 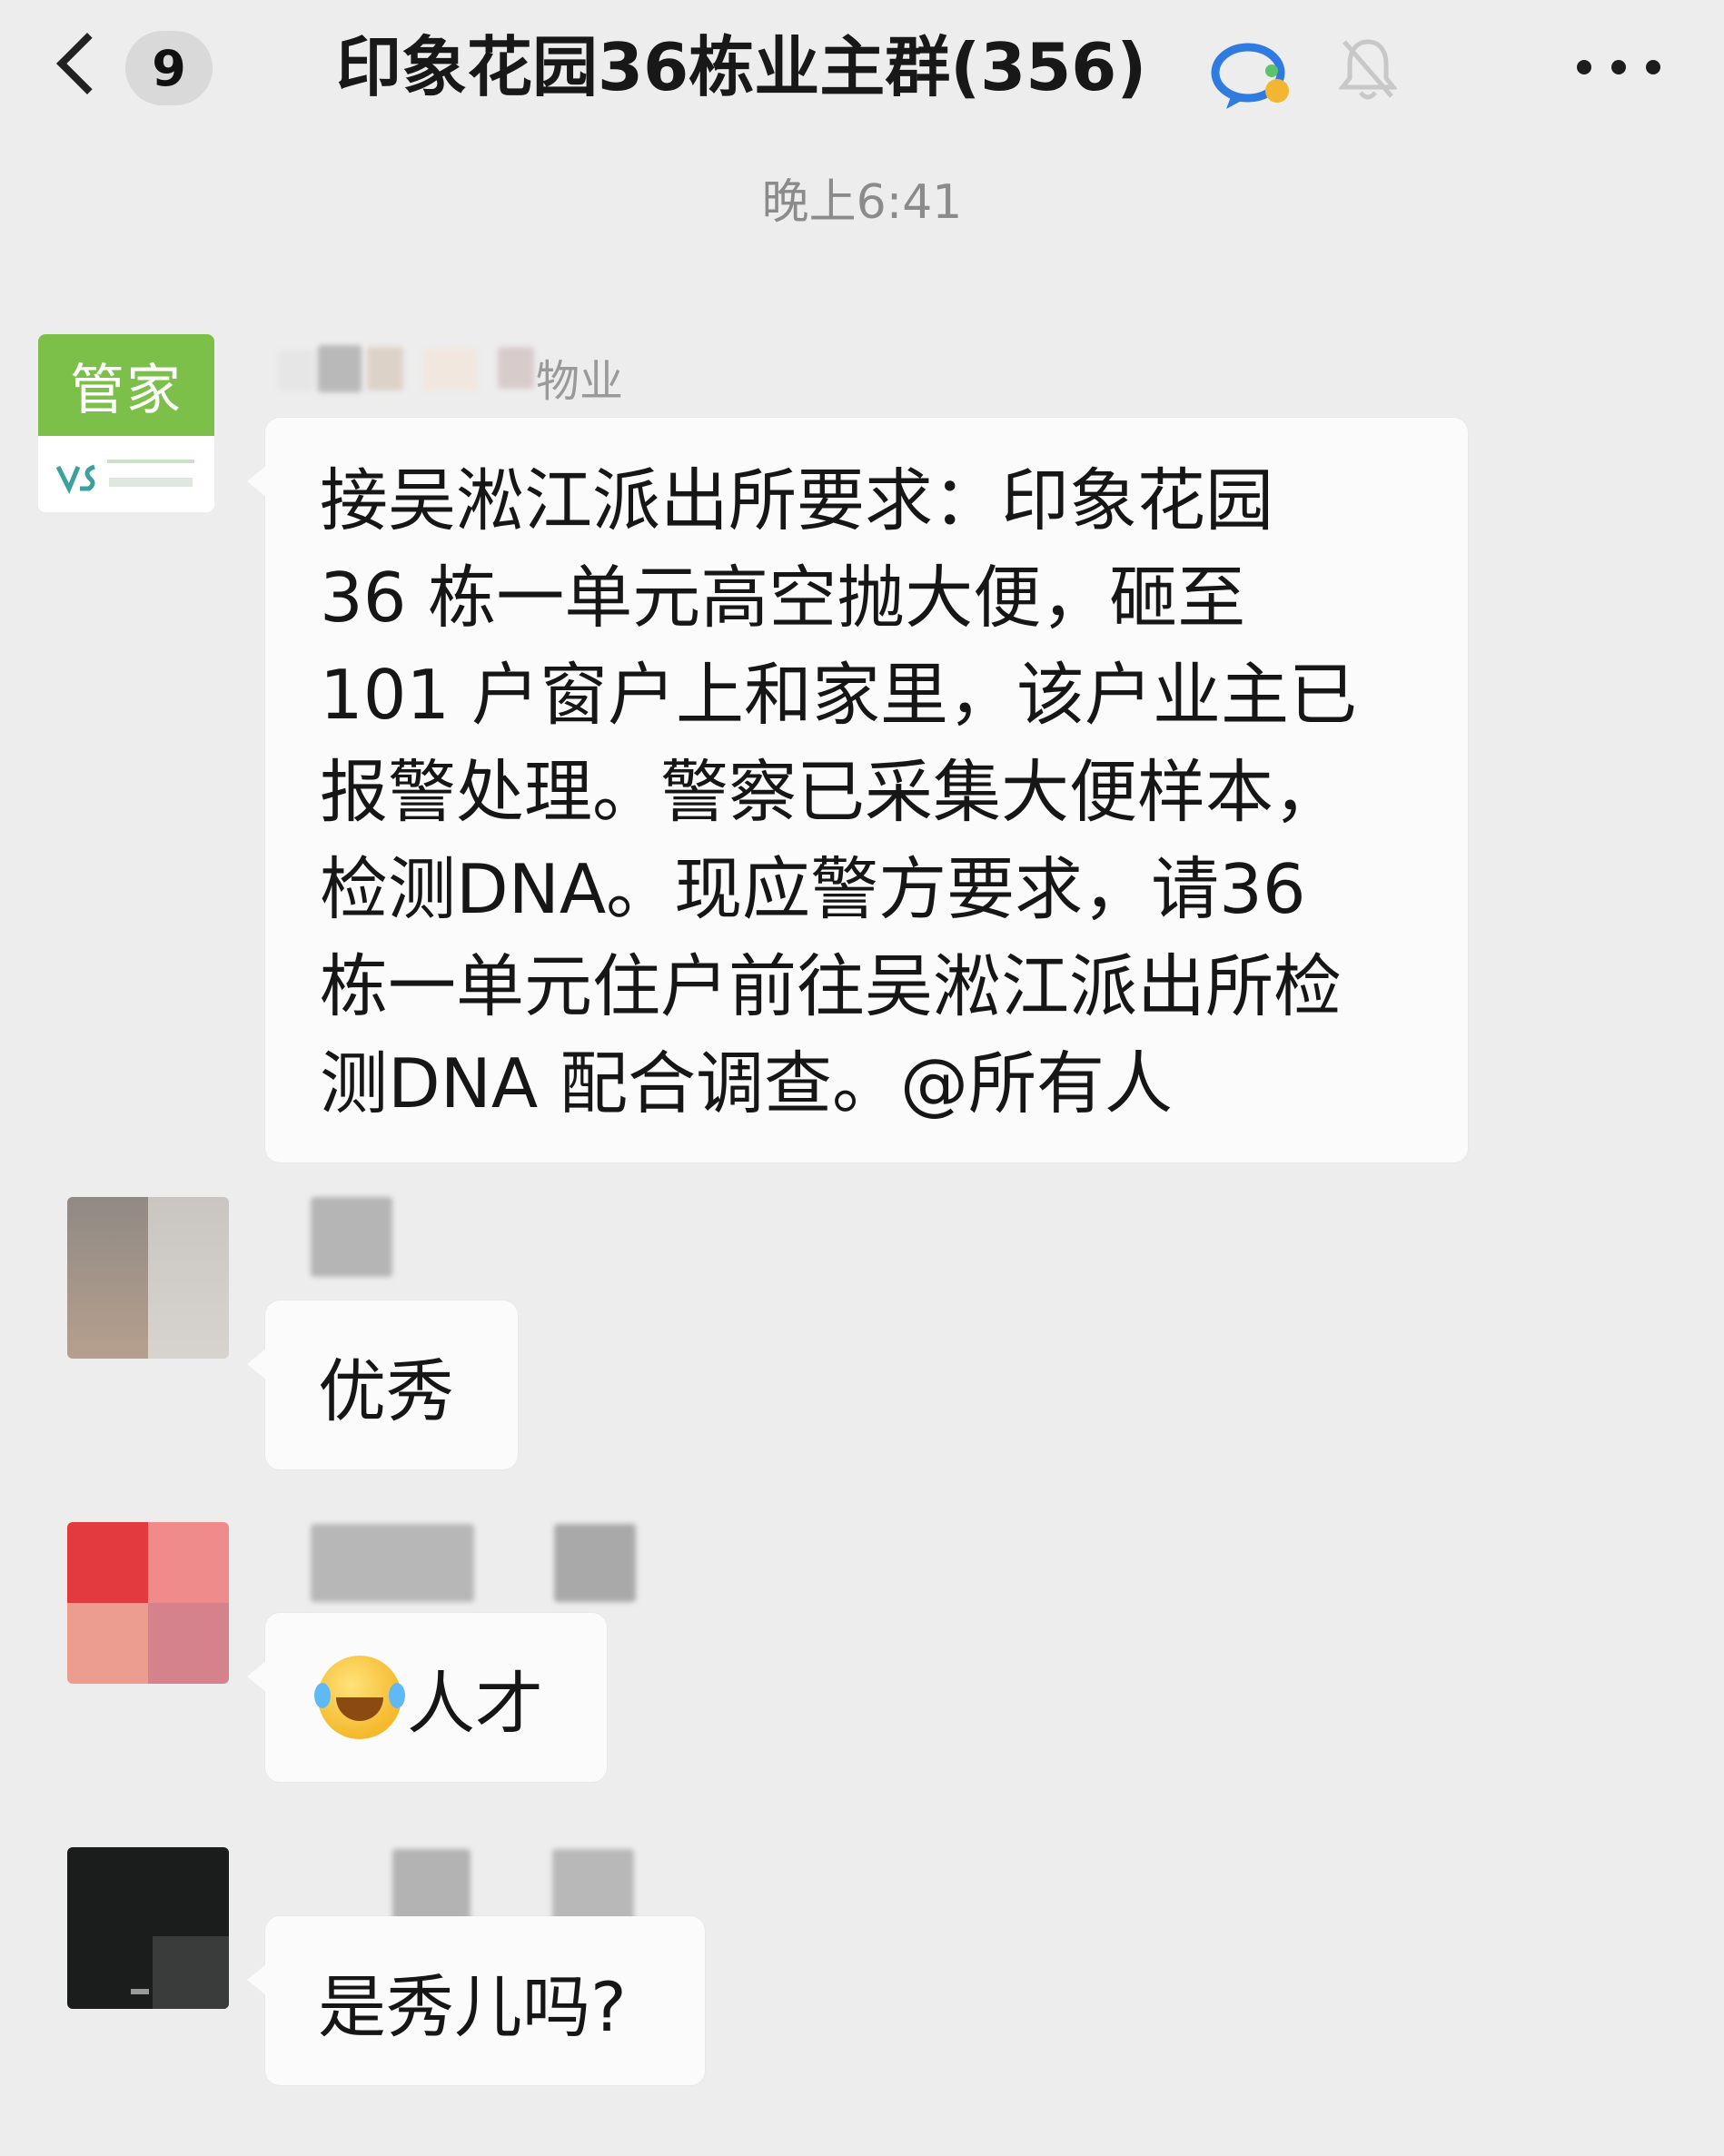 I want to click on message-content: 人才, so click(x=429, y=1697).